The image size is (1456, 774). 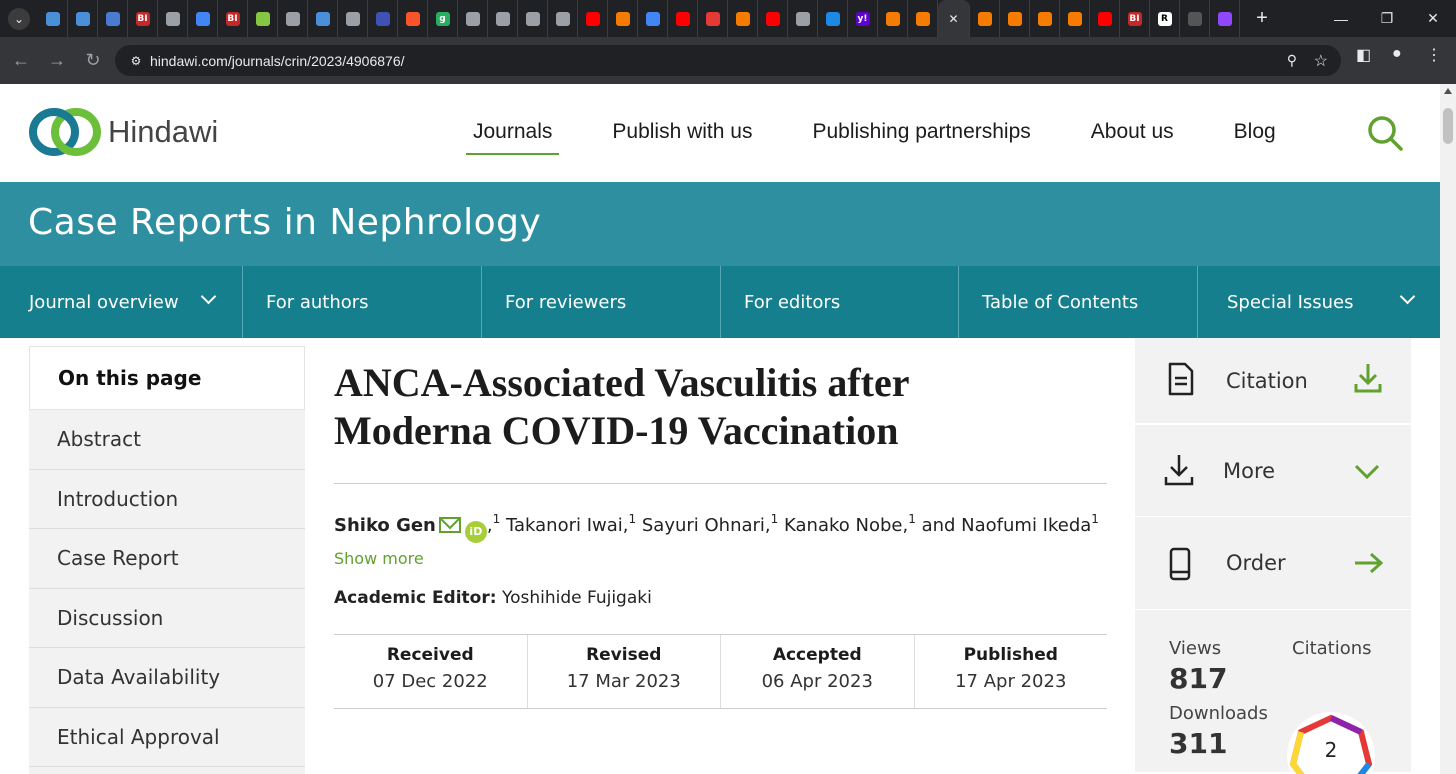 I want to click on subnav-for-editors: For editors, so click(x=840, y=302).